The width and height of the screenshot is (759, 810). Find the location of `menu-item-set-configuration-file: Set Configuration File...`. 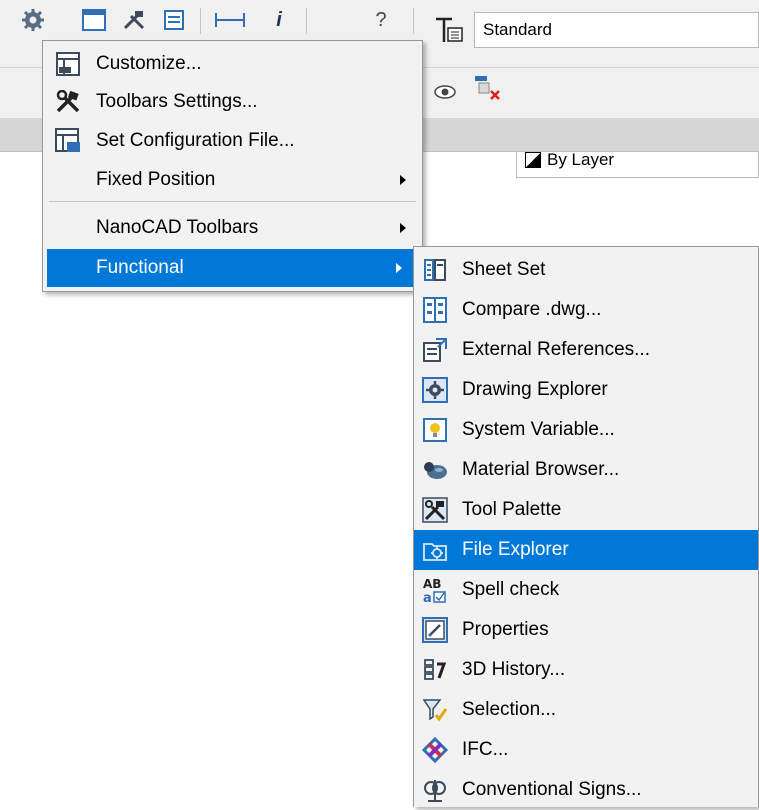

menu-item-set-configuration-file: Set Configuration File... is located at coordinates (232, 141).